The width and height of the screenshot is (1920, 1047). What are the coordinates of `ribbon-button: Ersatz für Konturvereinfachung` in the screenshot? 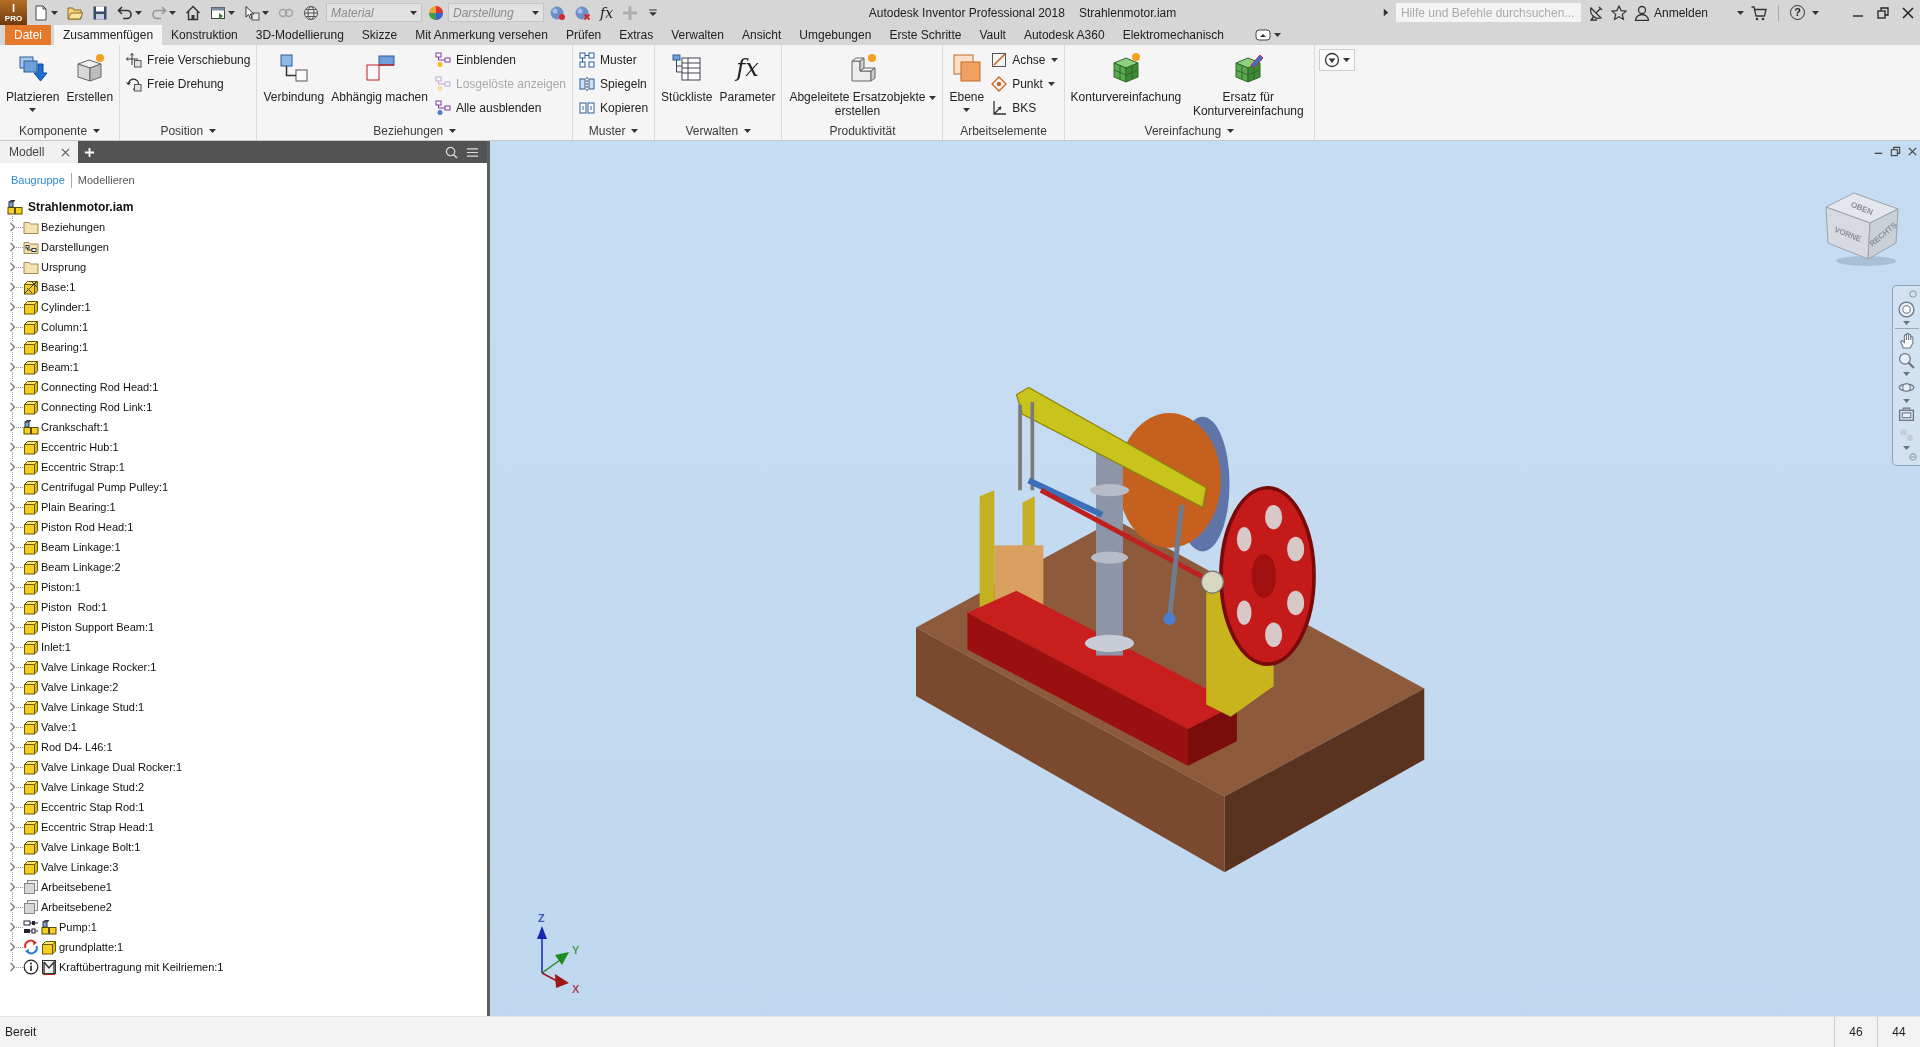 It's located at (1248, 83).